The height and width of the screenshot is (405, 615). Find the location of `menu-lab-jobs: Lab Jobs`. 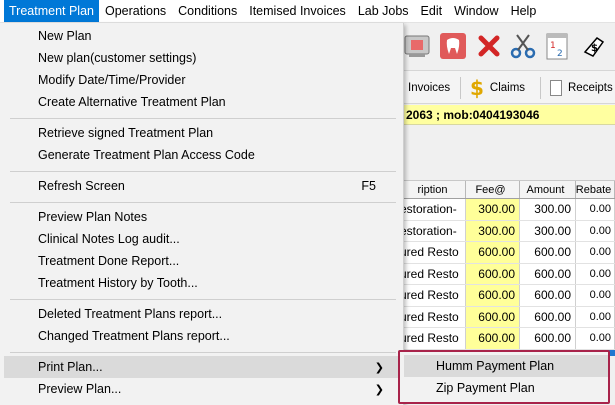

menu-lab-jobs: Lab Jobs is located at coordinates (383, 11).